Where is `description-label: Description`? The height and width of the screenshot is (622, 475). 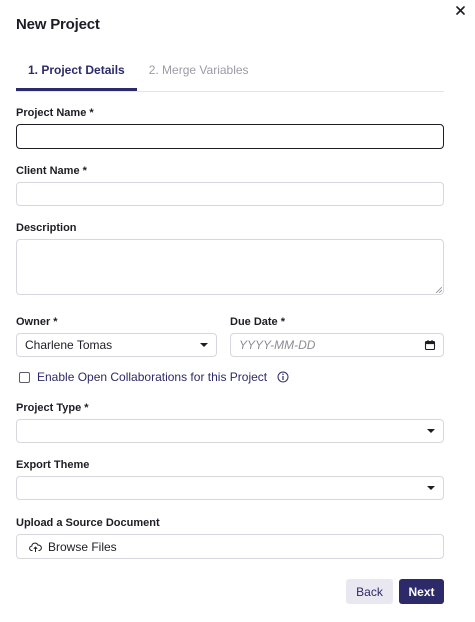
description-label: Description is located at coordinates (46, 228).